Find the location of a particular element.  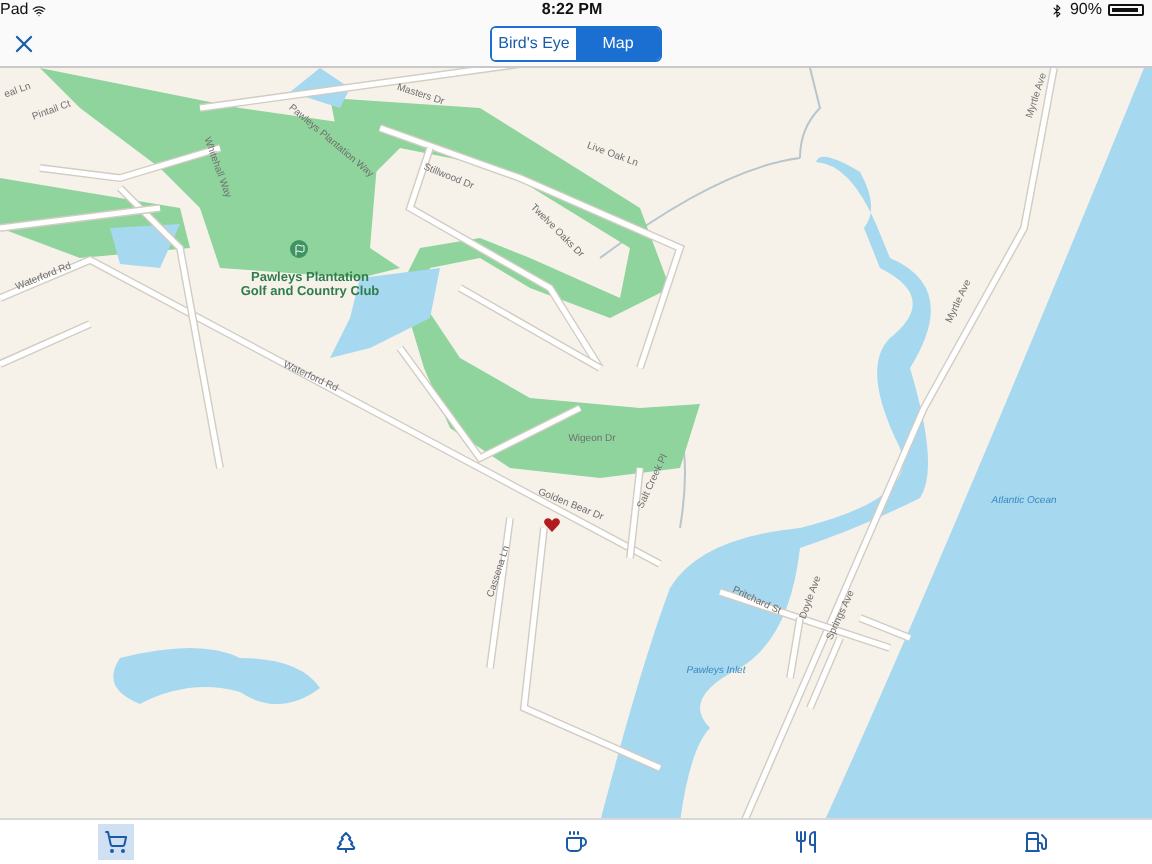

shopping-tab is located at coordinates (115, 842).